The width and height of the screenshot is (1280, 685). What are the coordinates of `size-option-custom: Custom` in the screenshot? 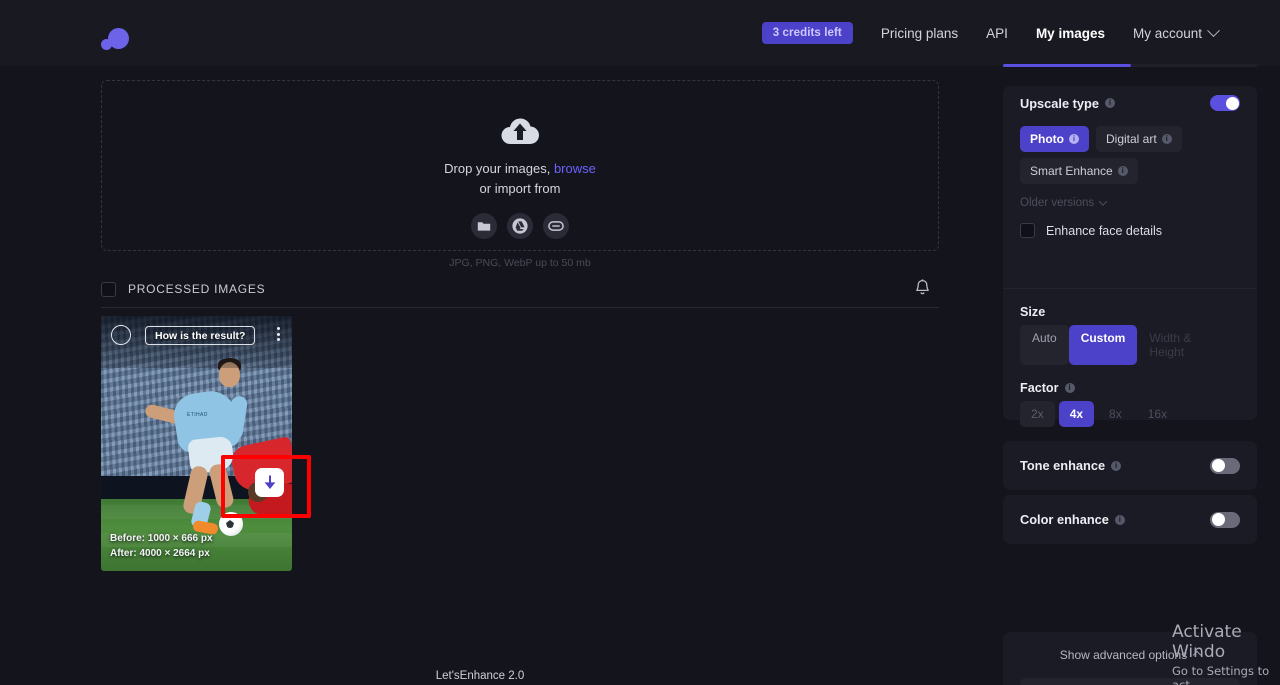 It's located at (1103, 345).